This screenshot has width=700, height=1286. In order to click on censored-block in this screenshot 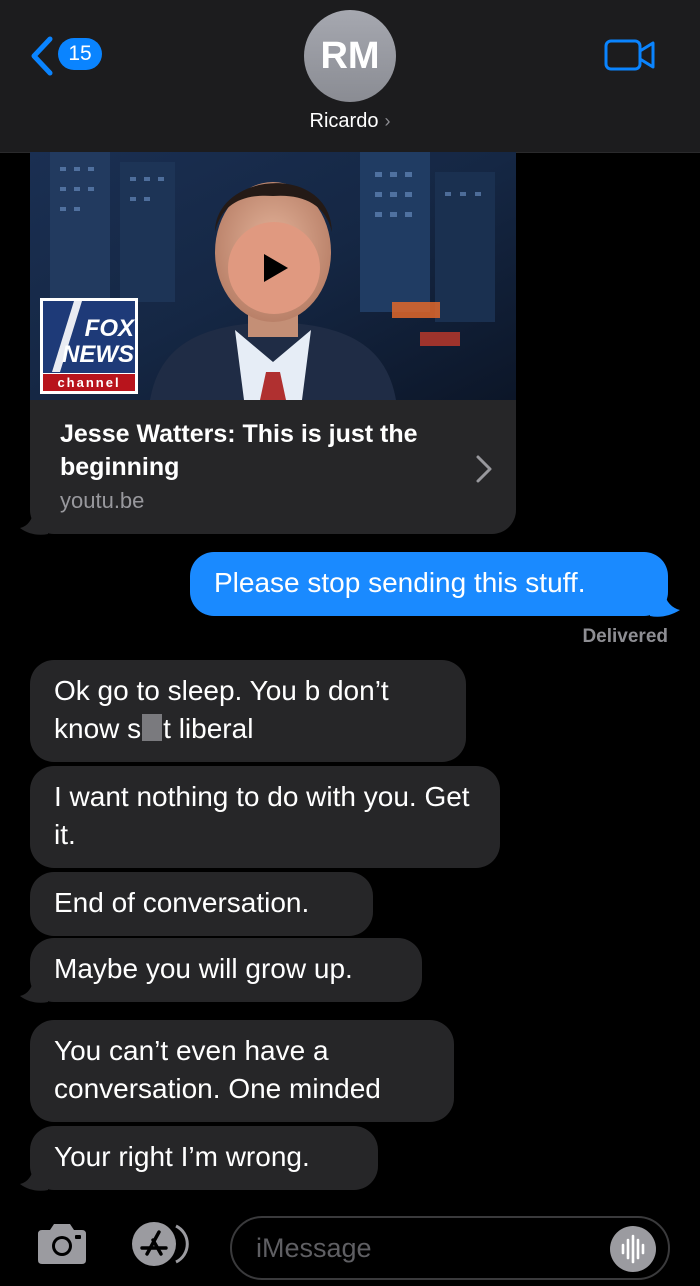, I will do `click(152, 727)`.